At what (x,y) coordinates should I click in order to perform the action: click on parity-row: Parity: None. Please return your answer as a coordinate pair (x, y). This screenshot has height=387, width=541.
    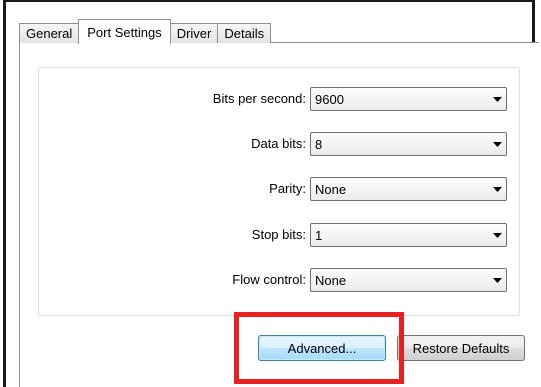
    Looking at the image, I should click on (279, 190).